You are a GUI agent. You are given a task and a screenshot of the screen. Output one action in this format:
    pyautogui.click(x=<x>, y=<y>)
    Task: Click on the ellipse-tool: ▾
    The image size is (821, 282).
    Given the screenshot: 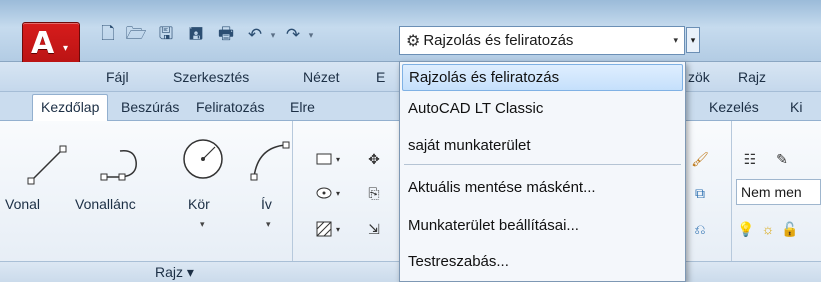 What is the action you would take?
    pyautogui.click(x=328, y=193)
    